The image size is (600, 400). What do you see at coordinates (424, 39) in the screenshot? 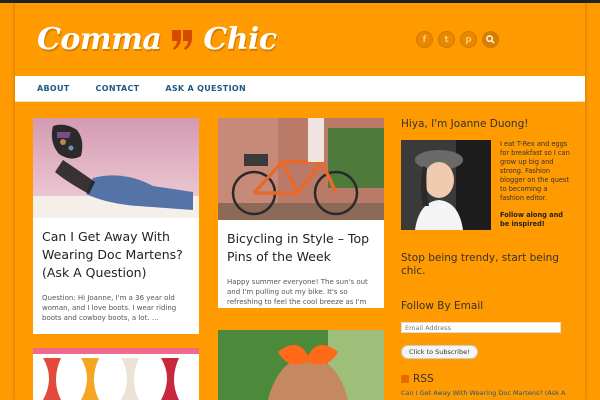
I see `facebook-icon: f` at bounding box center [424, 39].